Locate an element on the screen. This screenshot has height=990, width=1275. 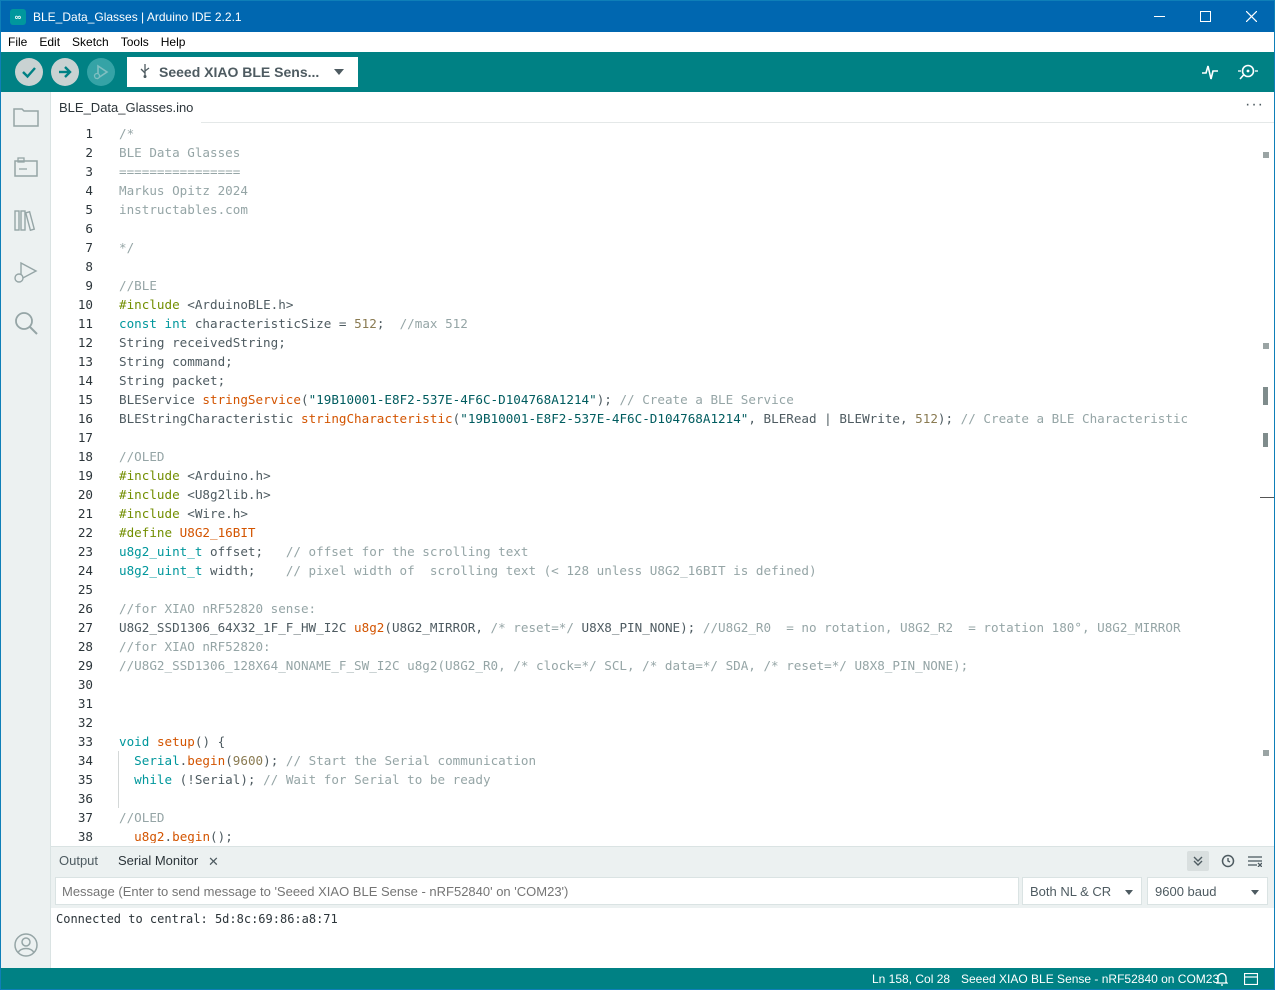
clear-output-icon is located at coordinates (1255, 861).